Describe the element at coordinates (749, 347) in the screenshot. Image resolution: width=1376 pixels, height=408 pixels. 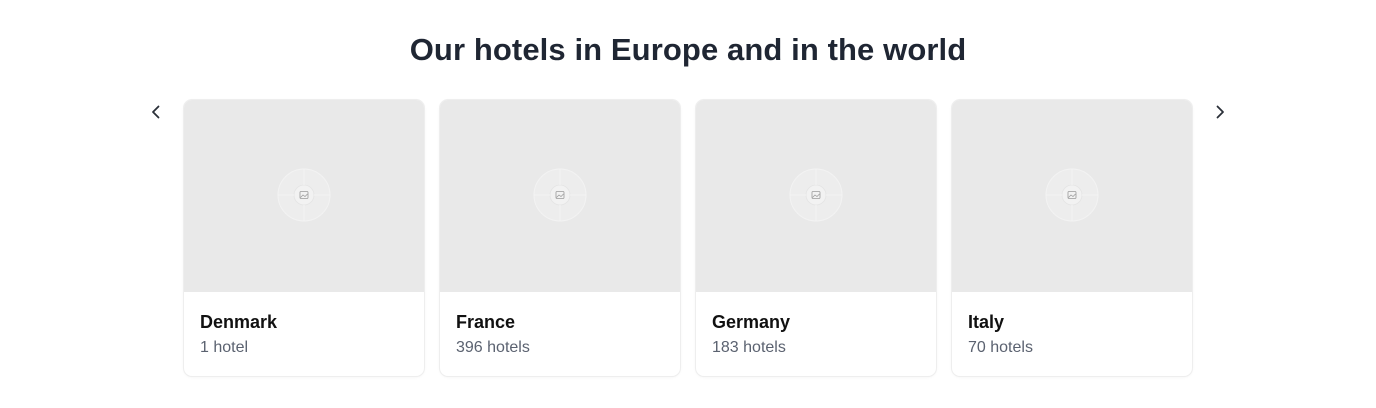
I see `hotel-count: 183 hotels` at that location.